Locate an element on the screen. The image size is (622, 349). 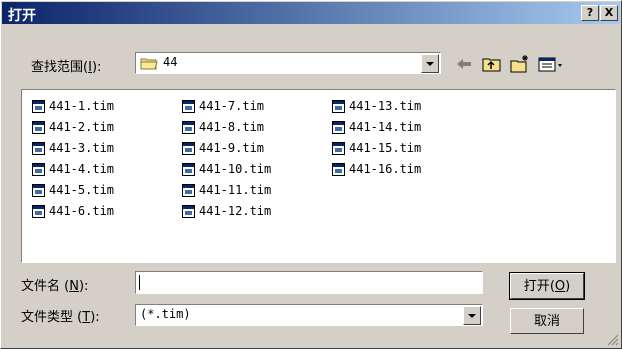
file-name: 441-11.tim is located at coordinates (235, 190).